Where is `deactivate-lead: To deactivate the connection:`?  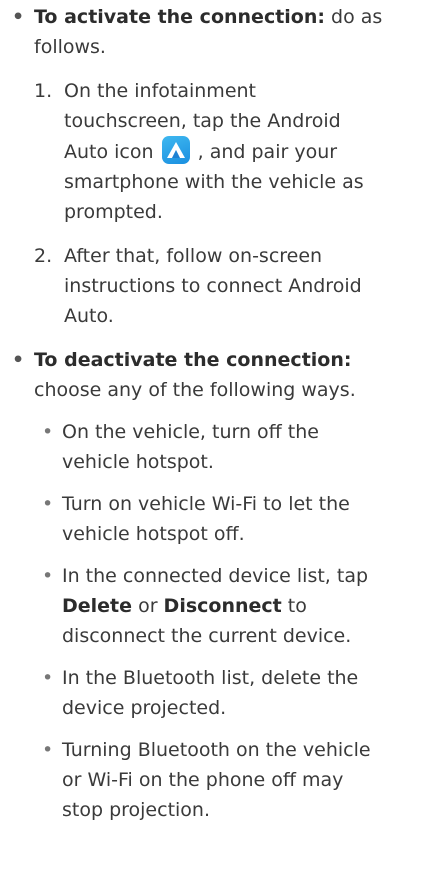 deactivate-lead: To deactivate the connection: is located at coordinates (193, 360).